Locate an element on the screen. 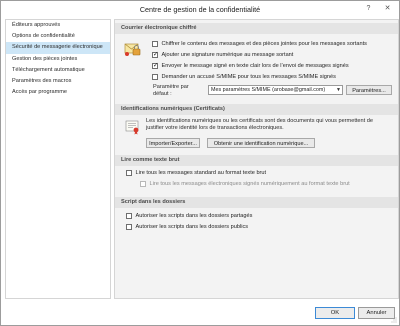 This screenshot has width=400, height=326. cancel-button: Annuler is located at coordinates (376, 313).